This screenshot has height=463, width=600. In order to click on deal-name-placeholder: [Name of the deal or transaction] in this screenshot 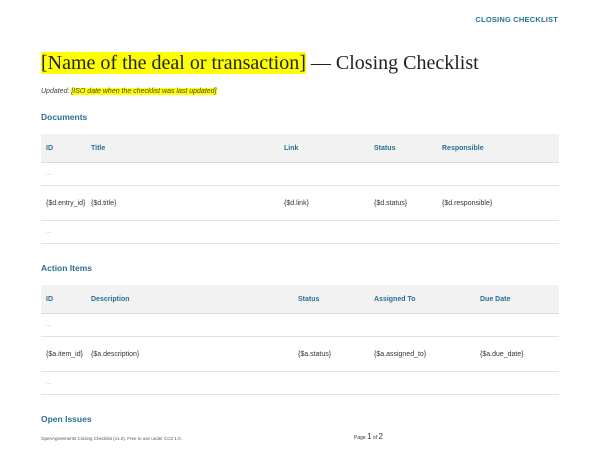, I will do `click(173, 63)`.